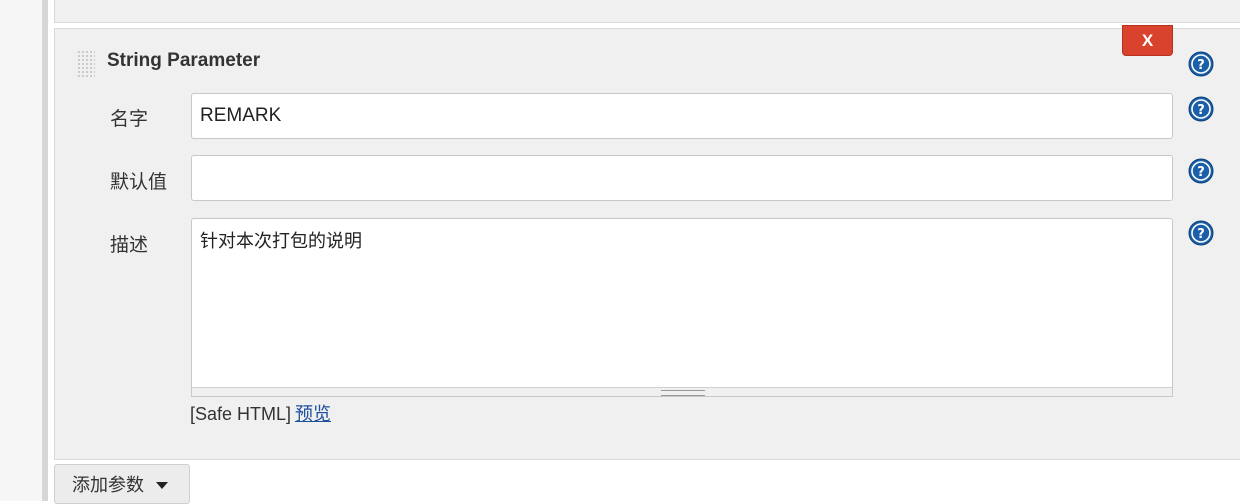 The width and height of the screenshot is (1240, 504). Describe the element at coordinates (162, 485) in the screenshot. I see `caret-down-icon` at that location.